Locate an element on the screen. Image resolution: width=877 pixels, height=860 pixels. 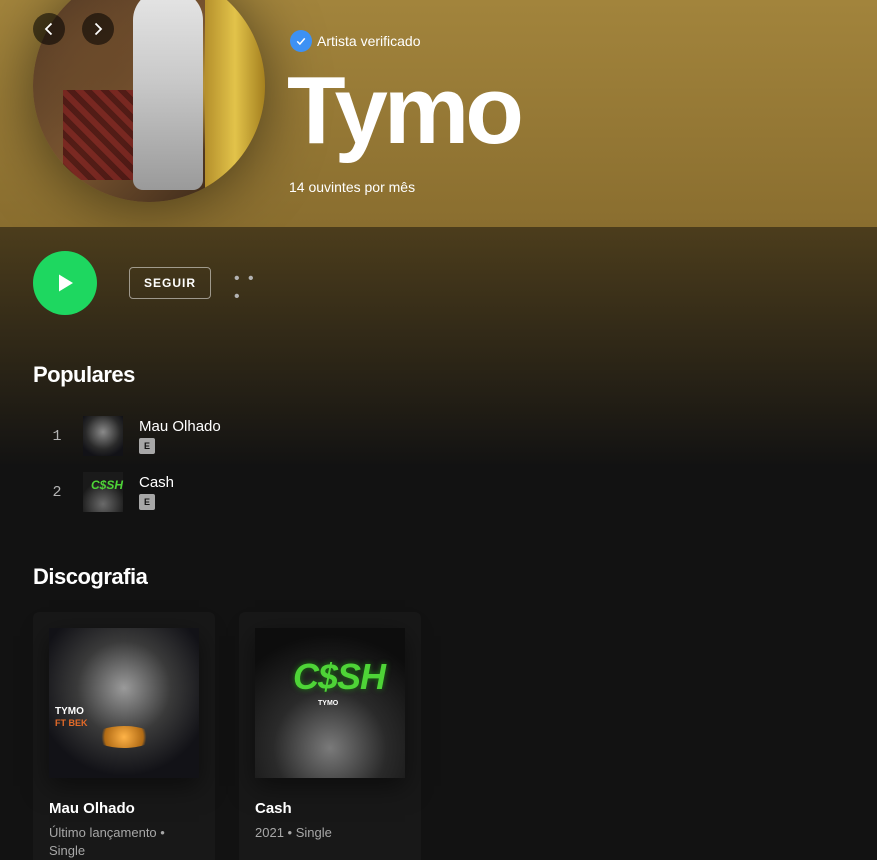
album-card: C$SH TYMO Cash 2021 • Single is located at coordinates (330, 736).